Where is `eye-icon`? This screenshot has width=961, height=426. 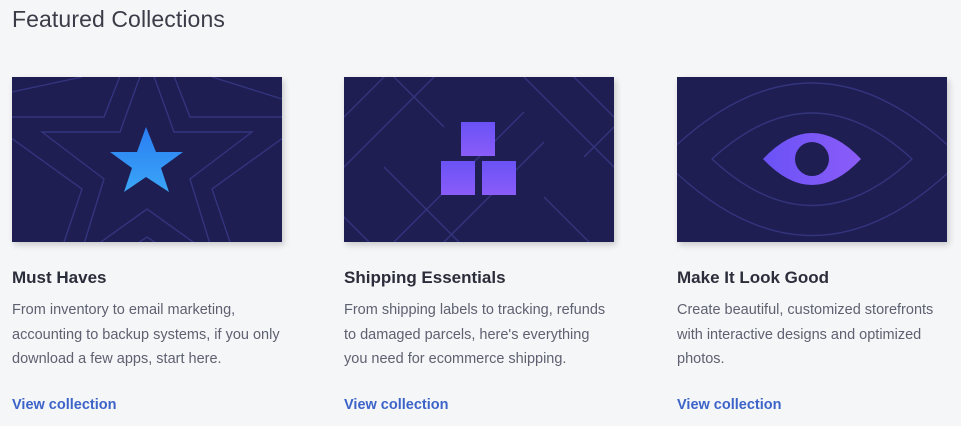 eye-icon is located at coordinates (812, 159).